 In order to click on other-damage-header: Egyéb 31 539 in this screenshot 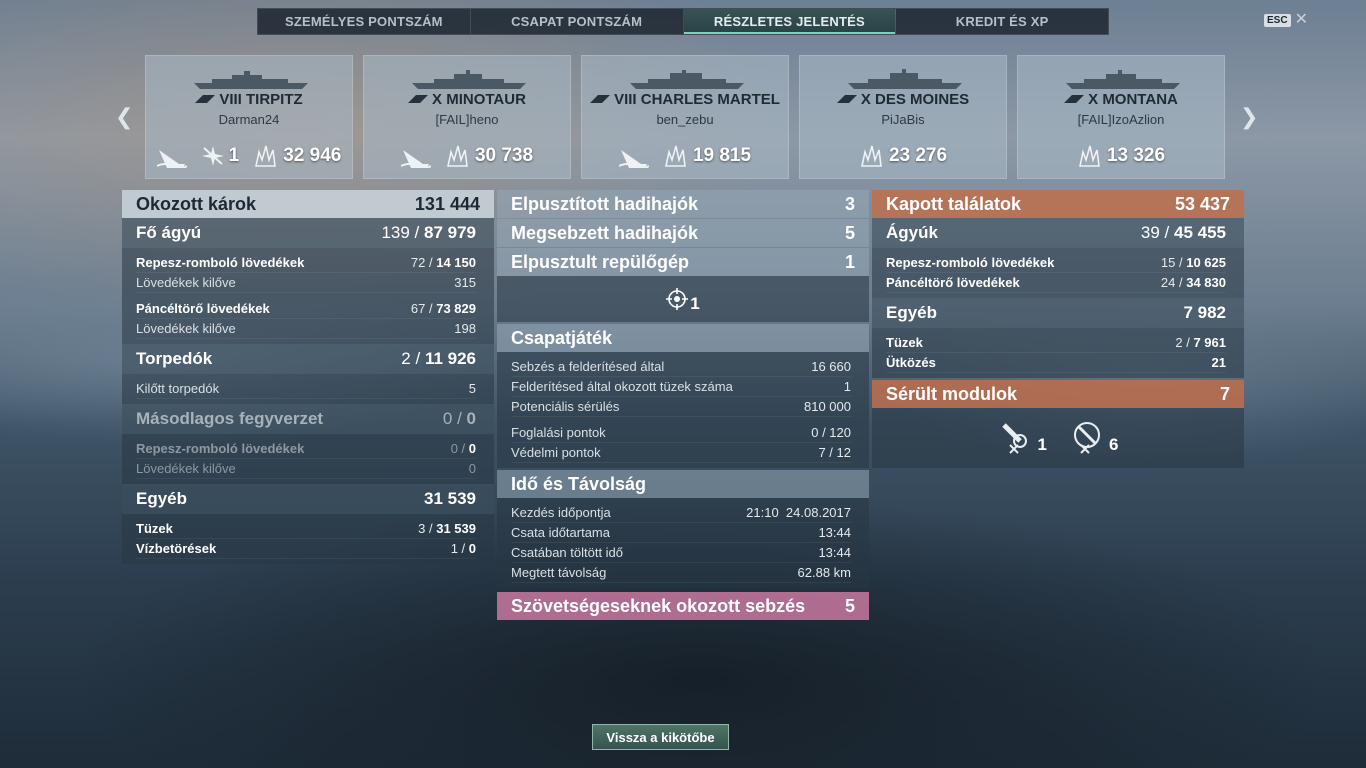, I will do `click(308, 499)`.